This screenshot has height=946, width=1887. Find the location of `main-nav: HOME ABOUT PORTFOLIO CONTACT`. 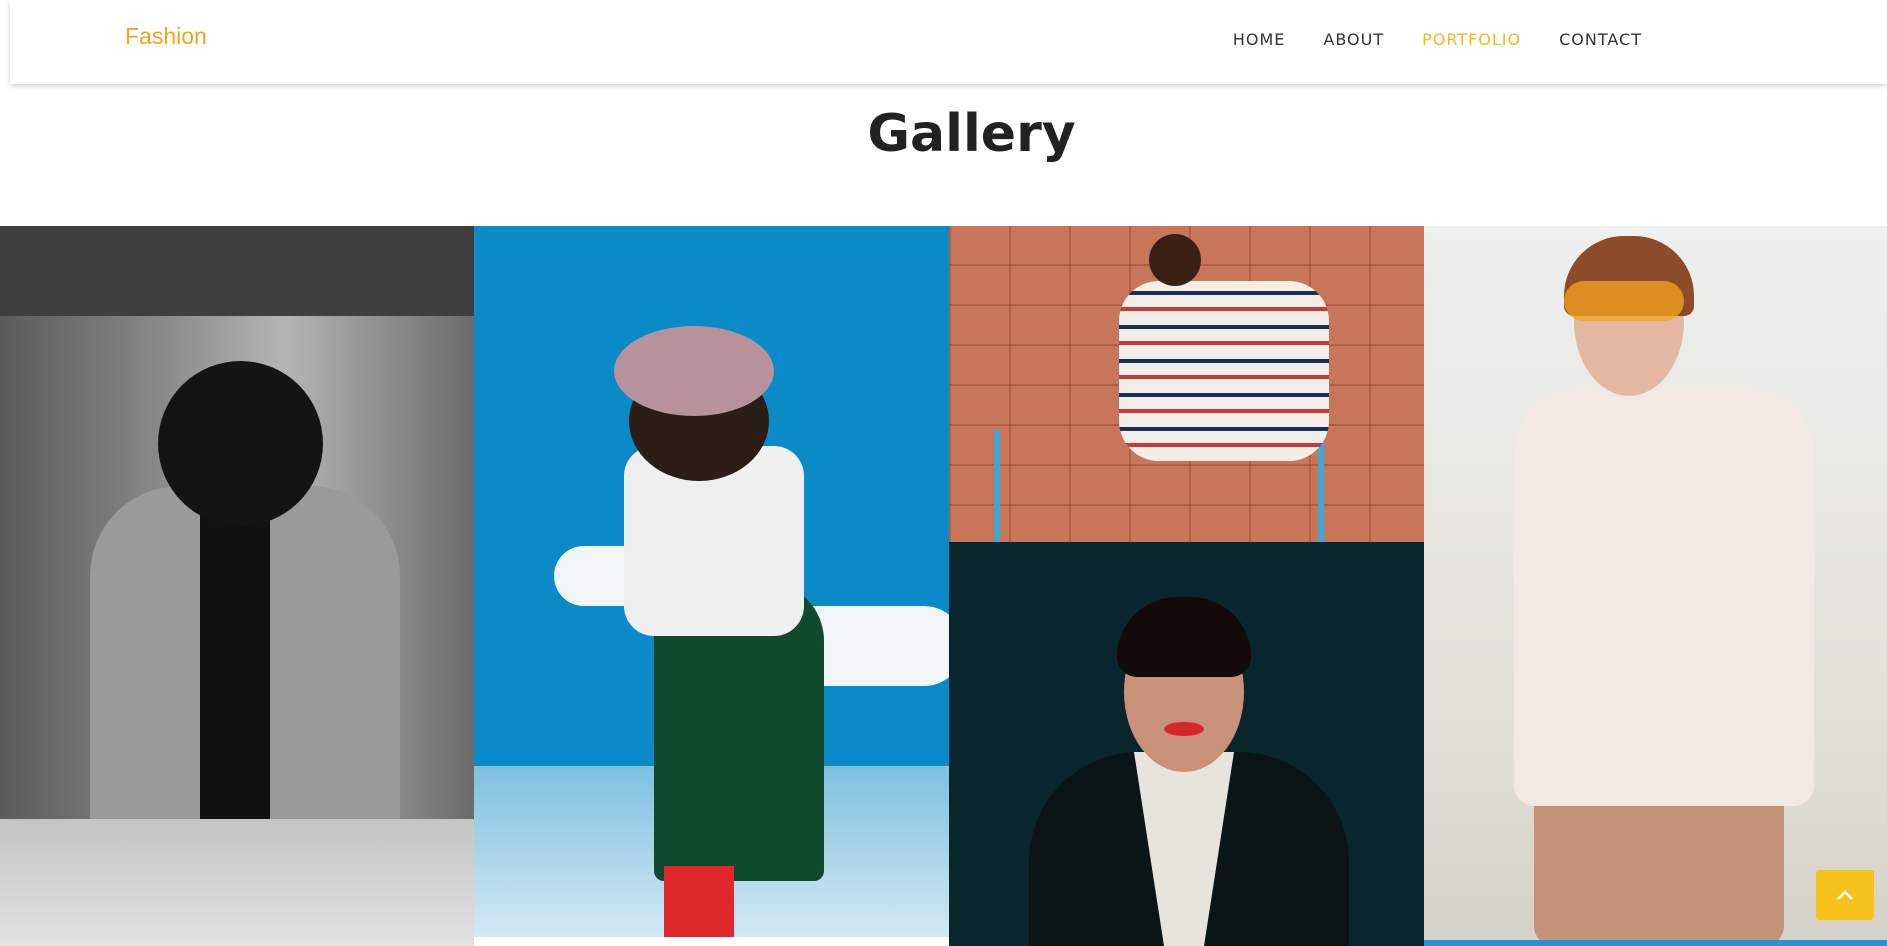

main-nav: HOME ABOUT PORTFOLIO CONTACT is located at coordinates (1437, 39).